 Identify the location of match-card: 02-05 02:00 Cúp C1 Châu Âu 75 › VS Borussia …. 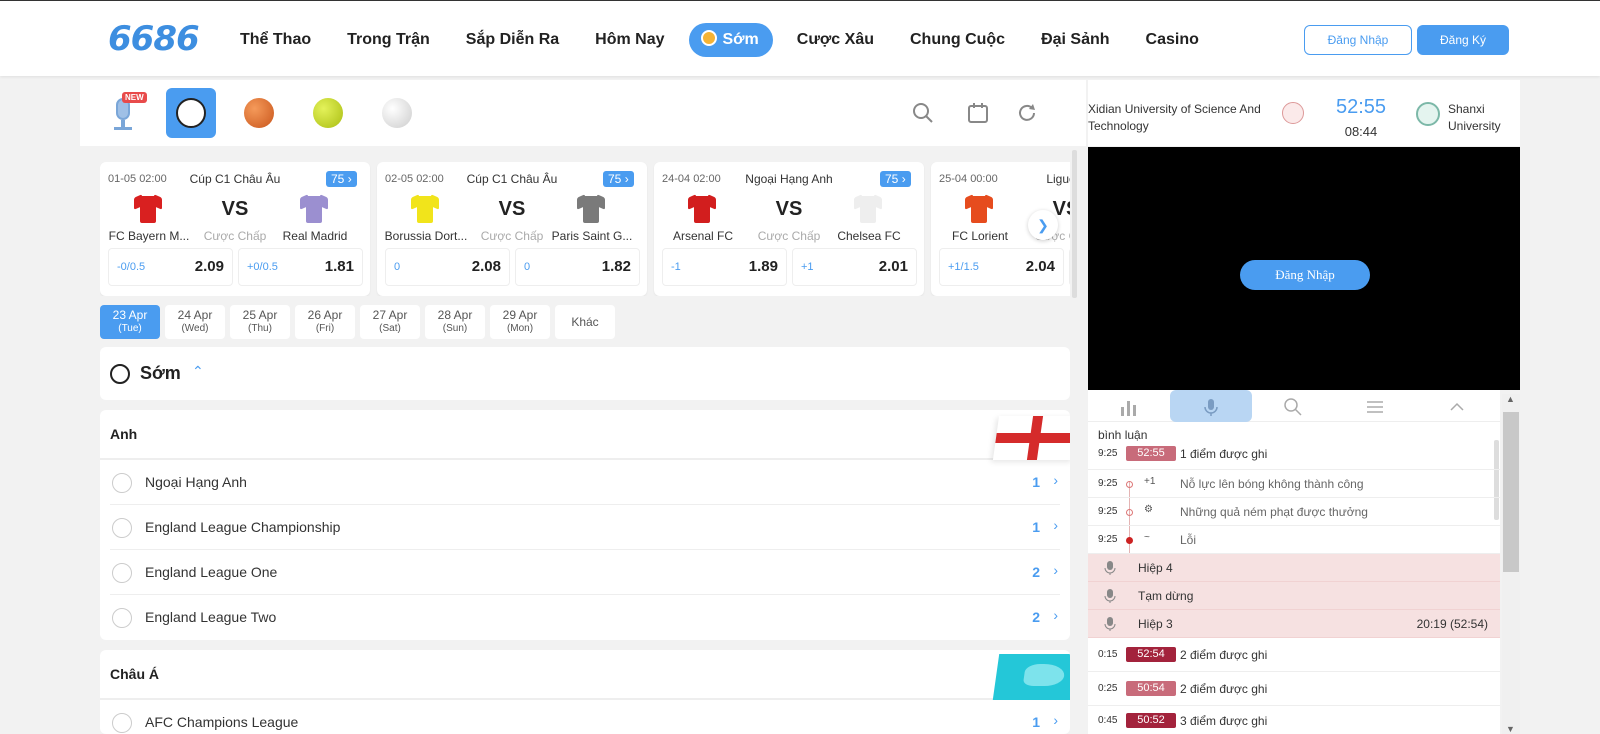
(512, 229).